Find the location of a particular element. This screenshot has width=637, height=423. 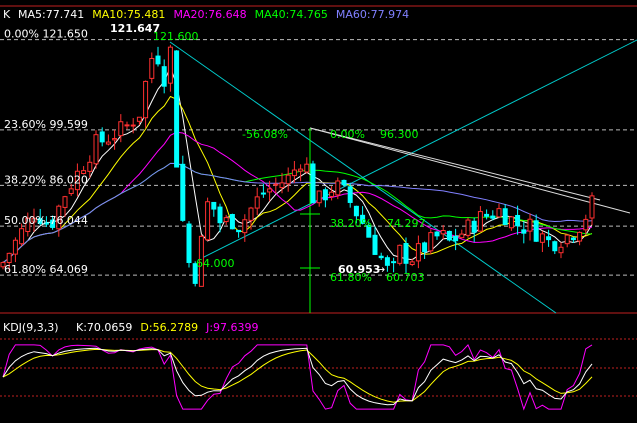

kdj-legend: K:70.0659 D:56.2789 J:97.6399 is located at coordinates (167, 327).